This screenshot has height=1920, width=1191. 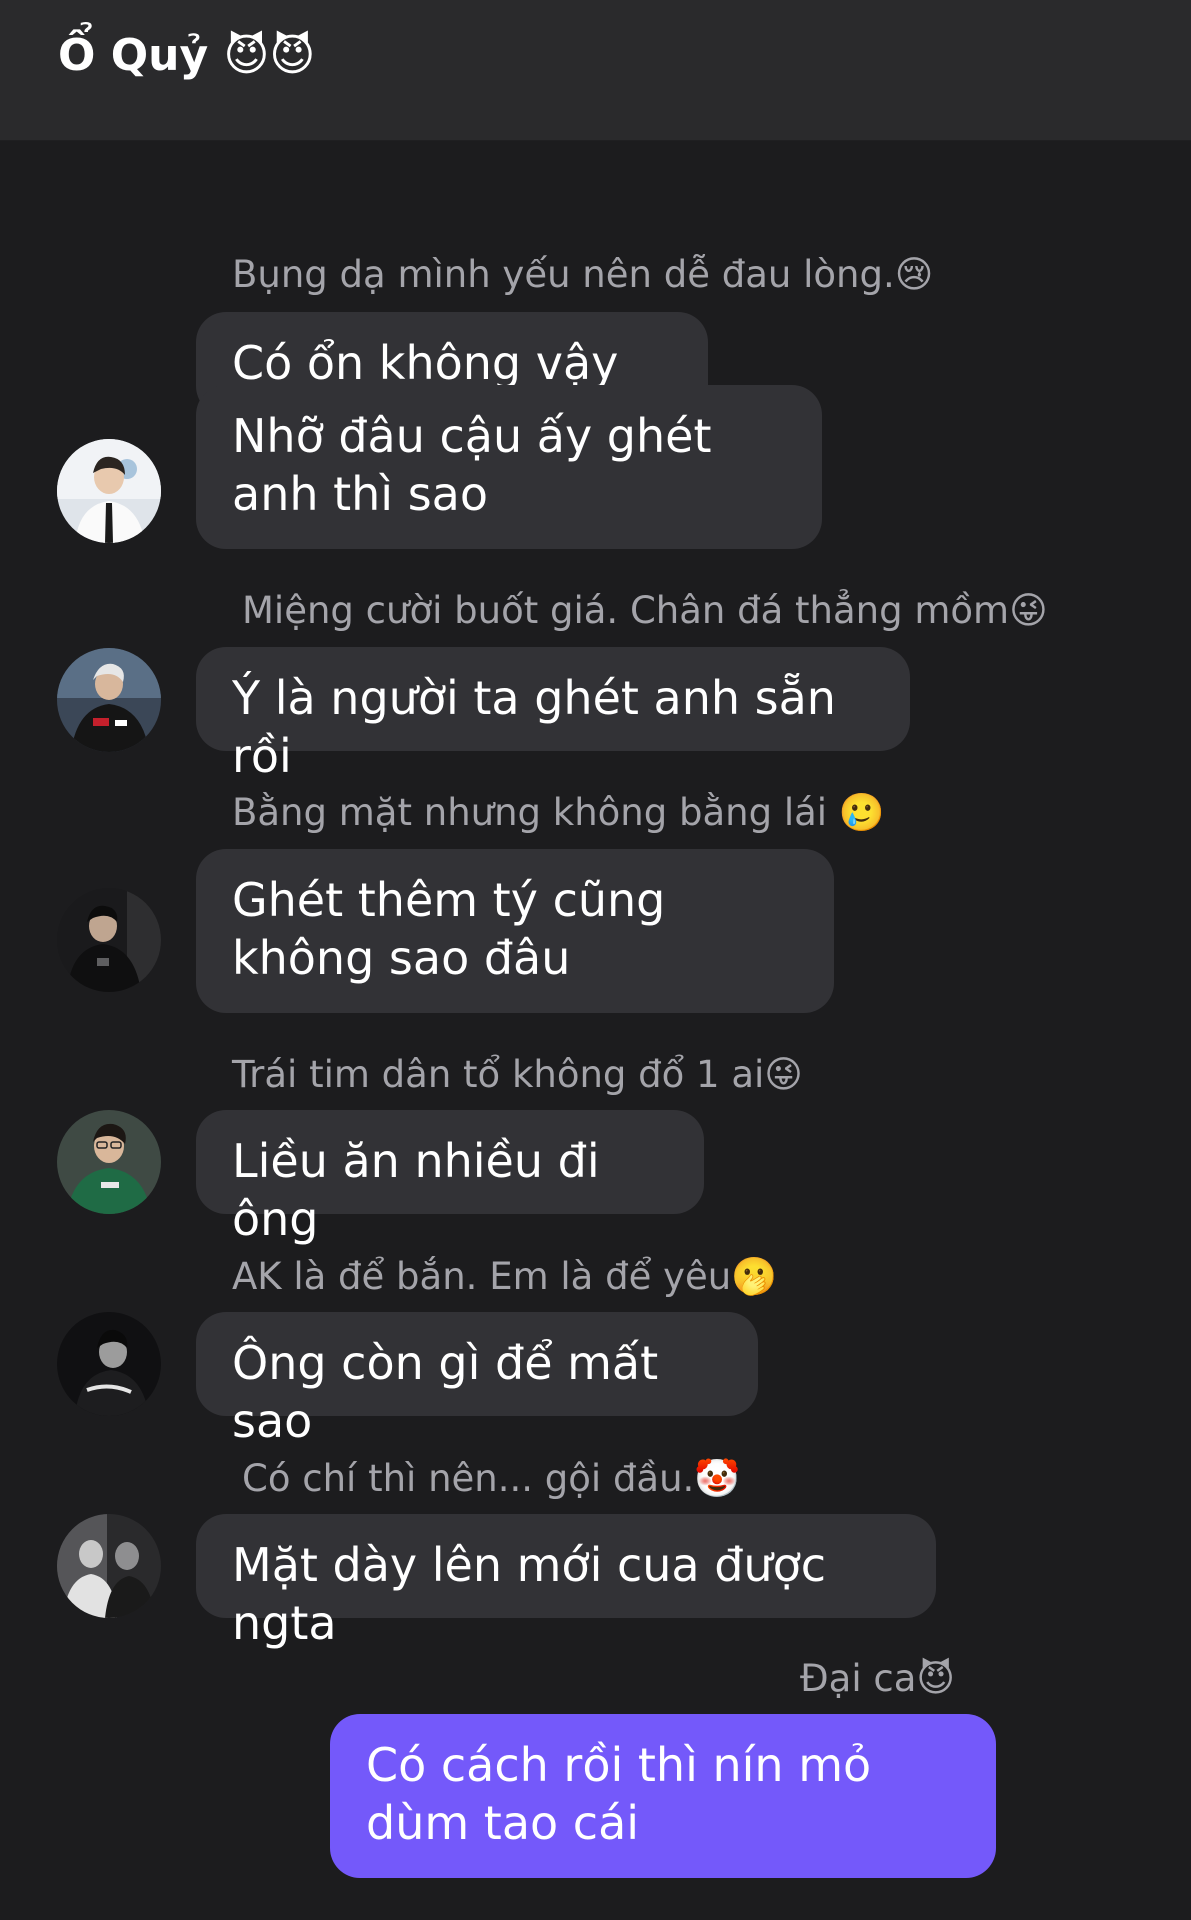 What do you see at coordinates (595, 70) in the screenshot?
I see `chat-header: Ổ Quỷ 😈😈` at bounding box center [595, 70].